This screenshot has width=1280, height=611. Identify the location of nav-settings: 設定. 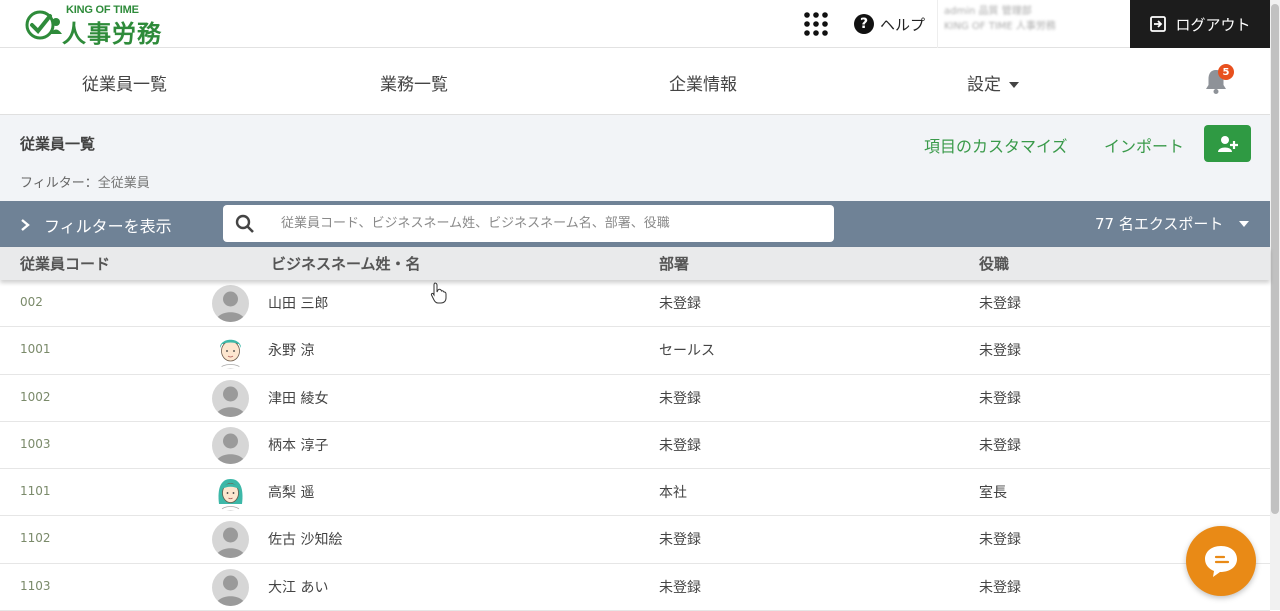
(993, 82).